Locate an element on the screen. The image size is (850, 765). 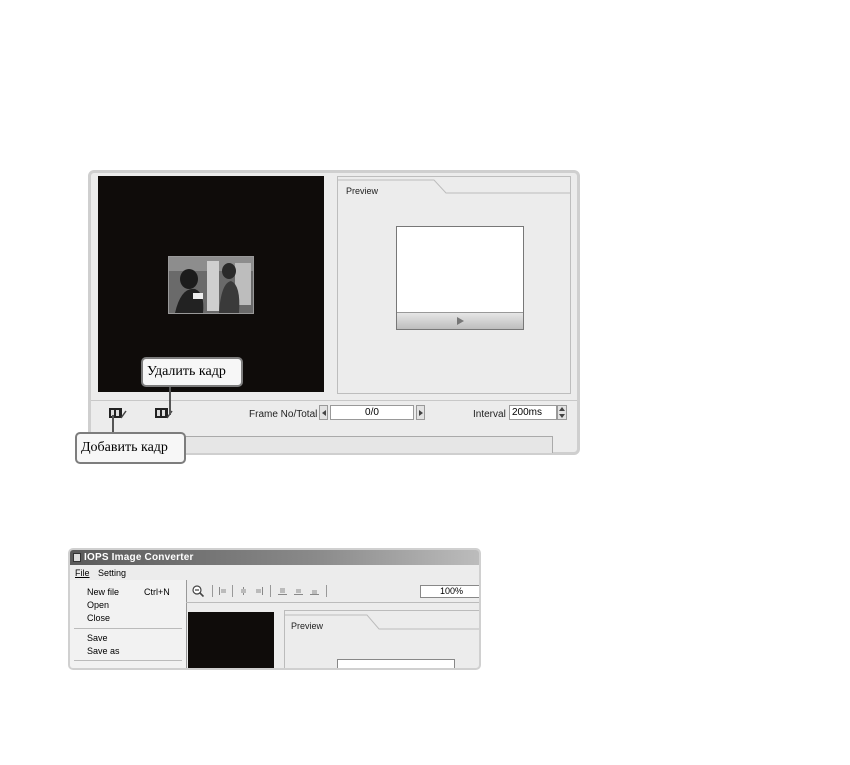
menu-item-save: Save is located at coordinates (97, 638).